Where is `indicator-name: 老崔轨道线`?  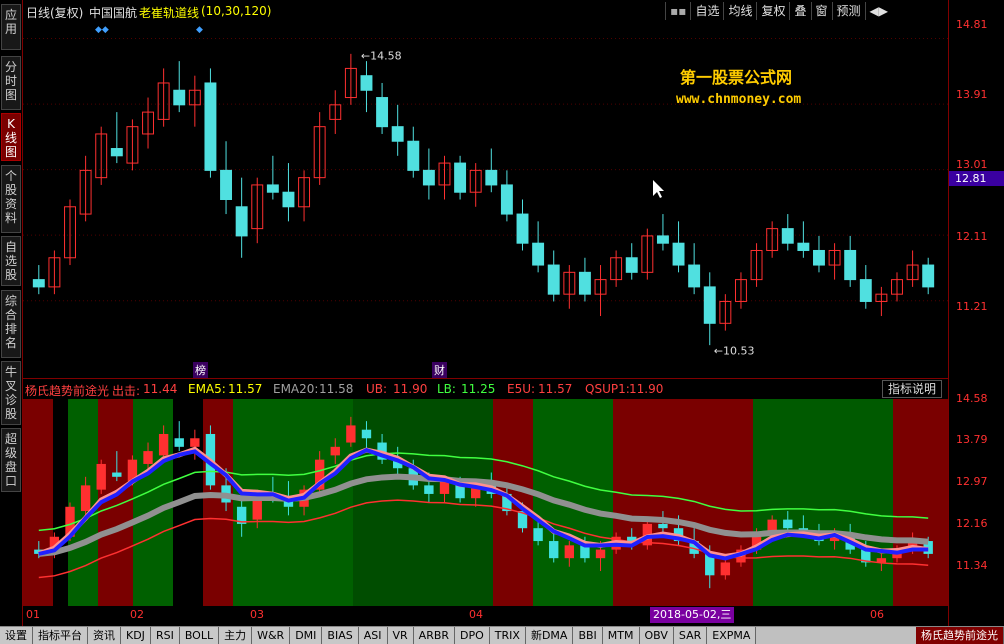
indicator-name: 老崔轨道线 is located at coordinates (169, 12).